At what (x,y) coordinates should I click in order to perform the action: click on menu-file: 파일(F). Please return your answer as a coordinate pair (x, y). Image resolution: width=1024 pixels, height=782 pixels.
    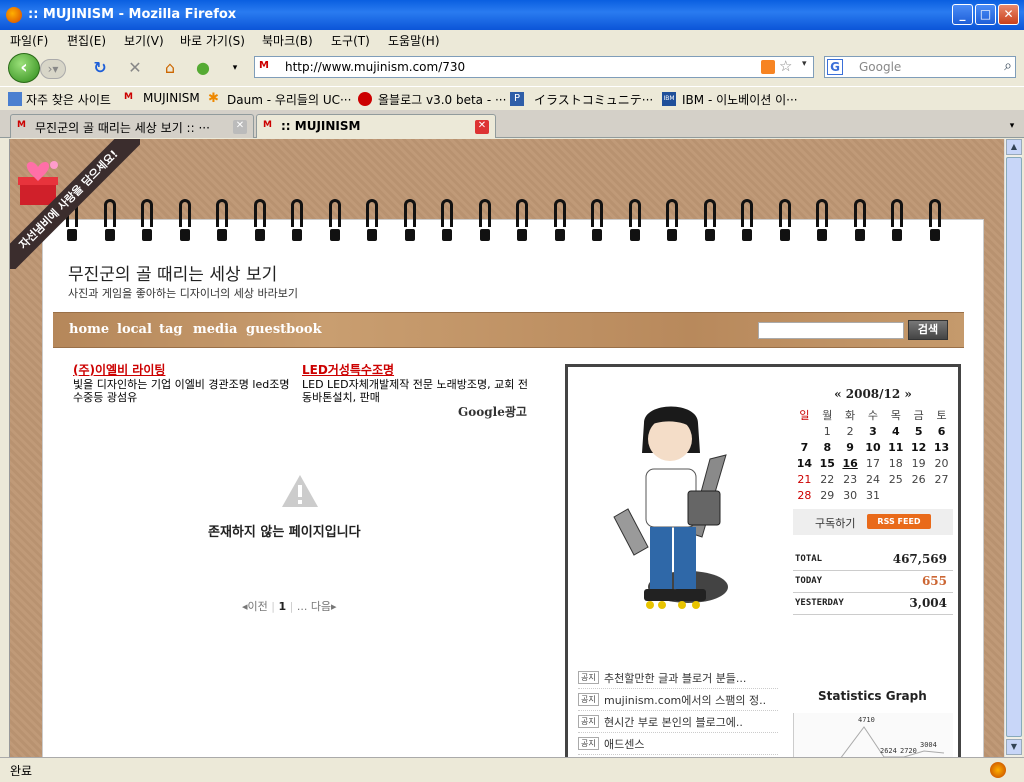
    Looking at the image, I should click on (29, 40).